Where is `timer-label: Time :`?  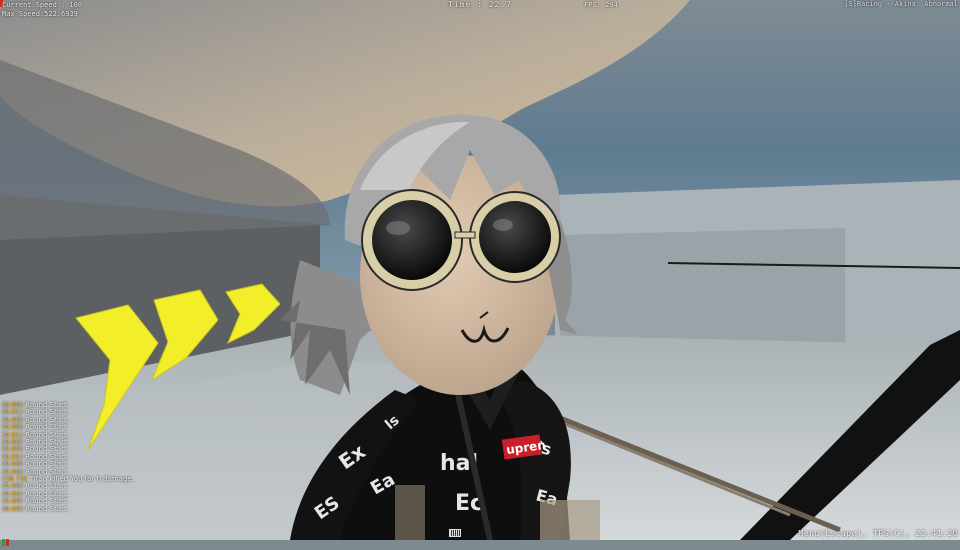
timer-label: Time : is located at coordinates (465, 4).